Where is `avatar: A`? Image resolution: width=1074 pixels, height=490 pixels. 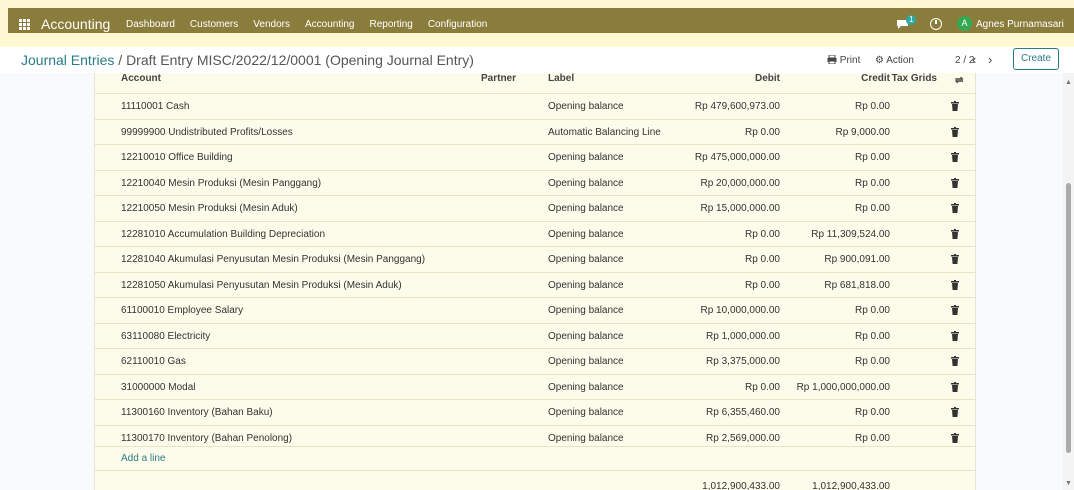
avatar: A is located at coordinates (964, 23).